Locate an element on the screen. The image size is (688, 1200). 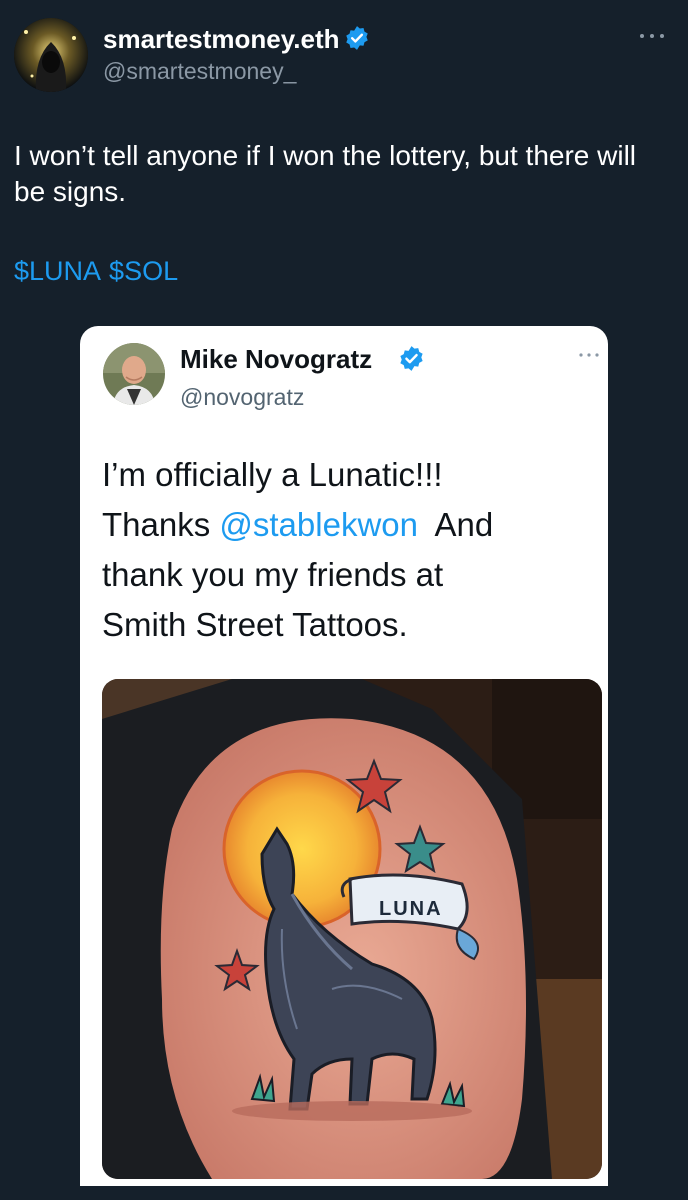
text-segment: And is located at coordinates (456, 524).